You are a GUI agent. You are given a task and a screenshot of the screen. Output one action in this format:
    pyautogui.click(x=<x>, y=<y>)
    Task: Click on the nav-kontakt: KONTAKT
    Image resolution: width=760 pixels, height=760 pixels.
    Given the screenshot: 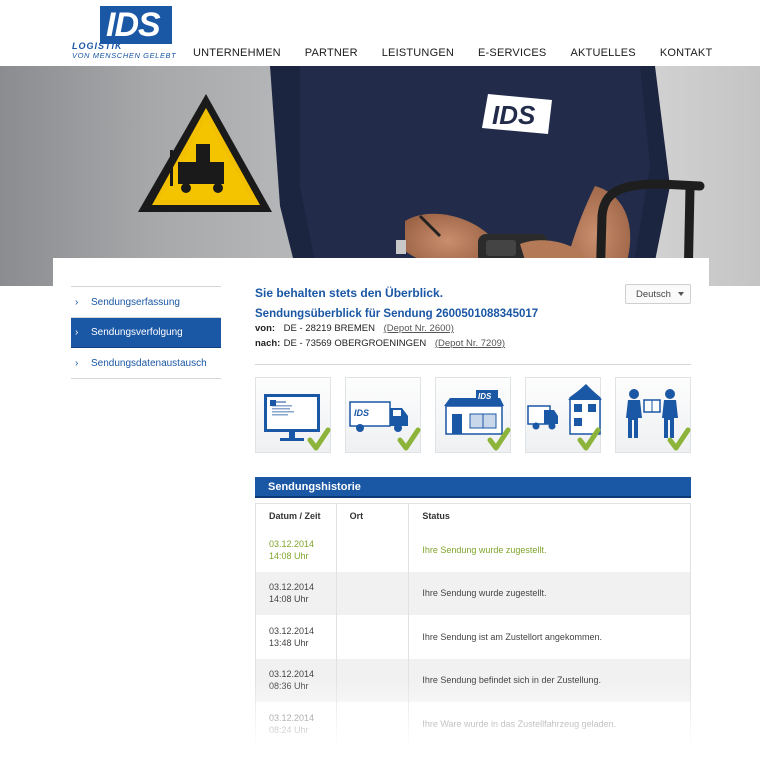 What is the action you would take?
    pyautogui.click(x=686, y=54)
    